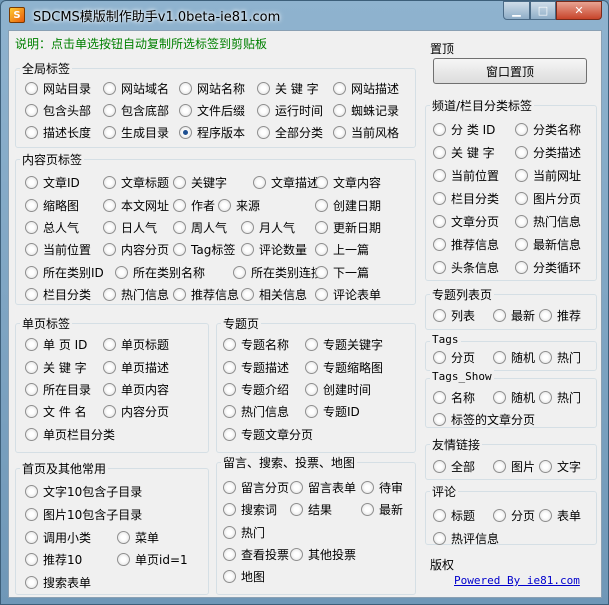 The width and height of the screenshot is (609, 605). Describe the element at coordinates (548, 129) in the screenshot. I see `radio-channel-1: 分类名称` at that location.